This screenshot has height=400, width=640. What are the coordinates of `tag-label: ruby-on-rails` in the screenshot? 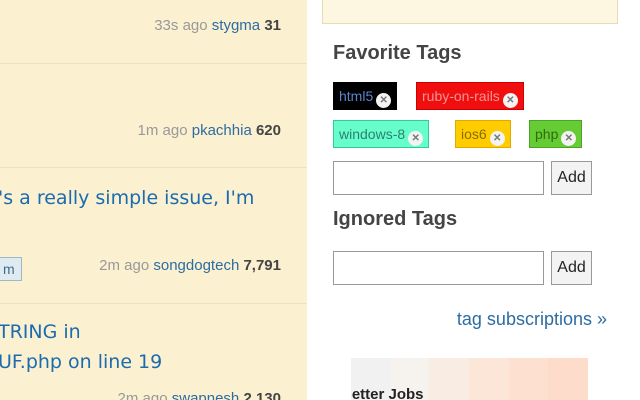 It's located at (461, 96).